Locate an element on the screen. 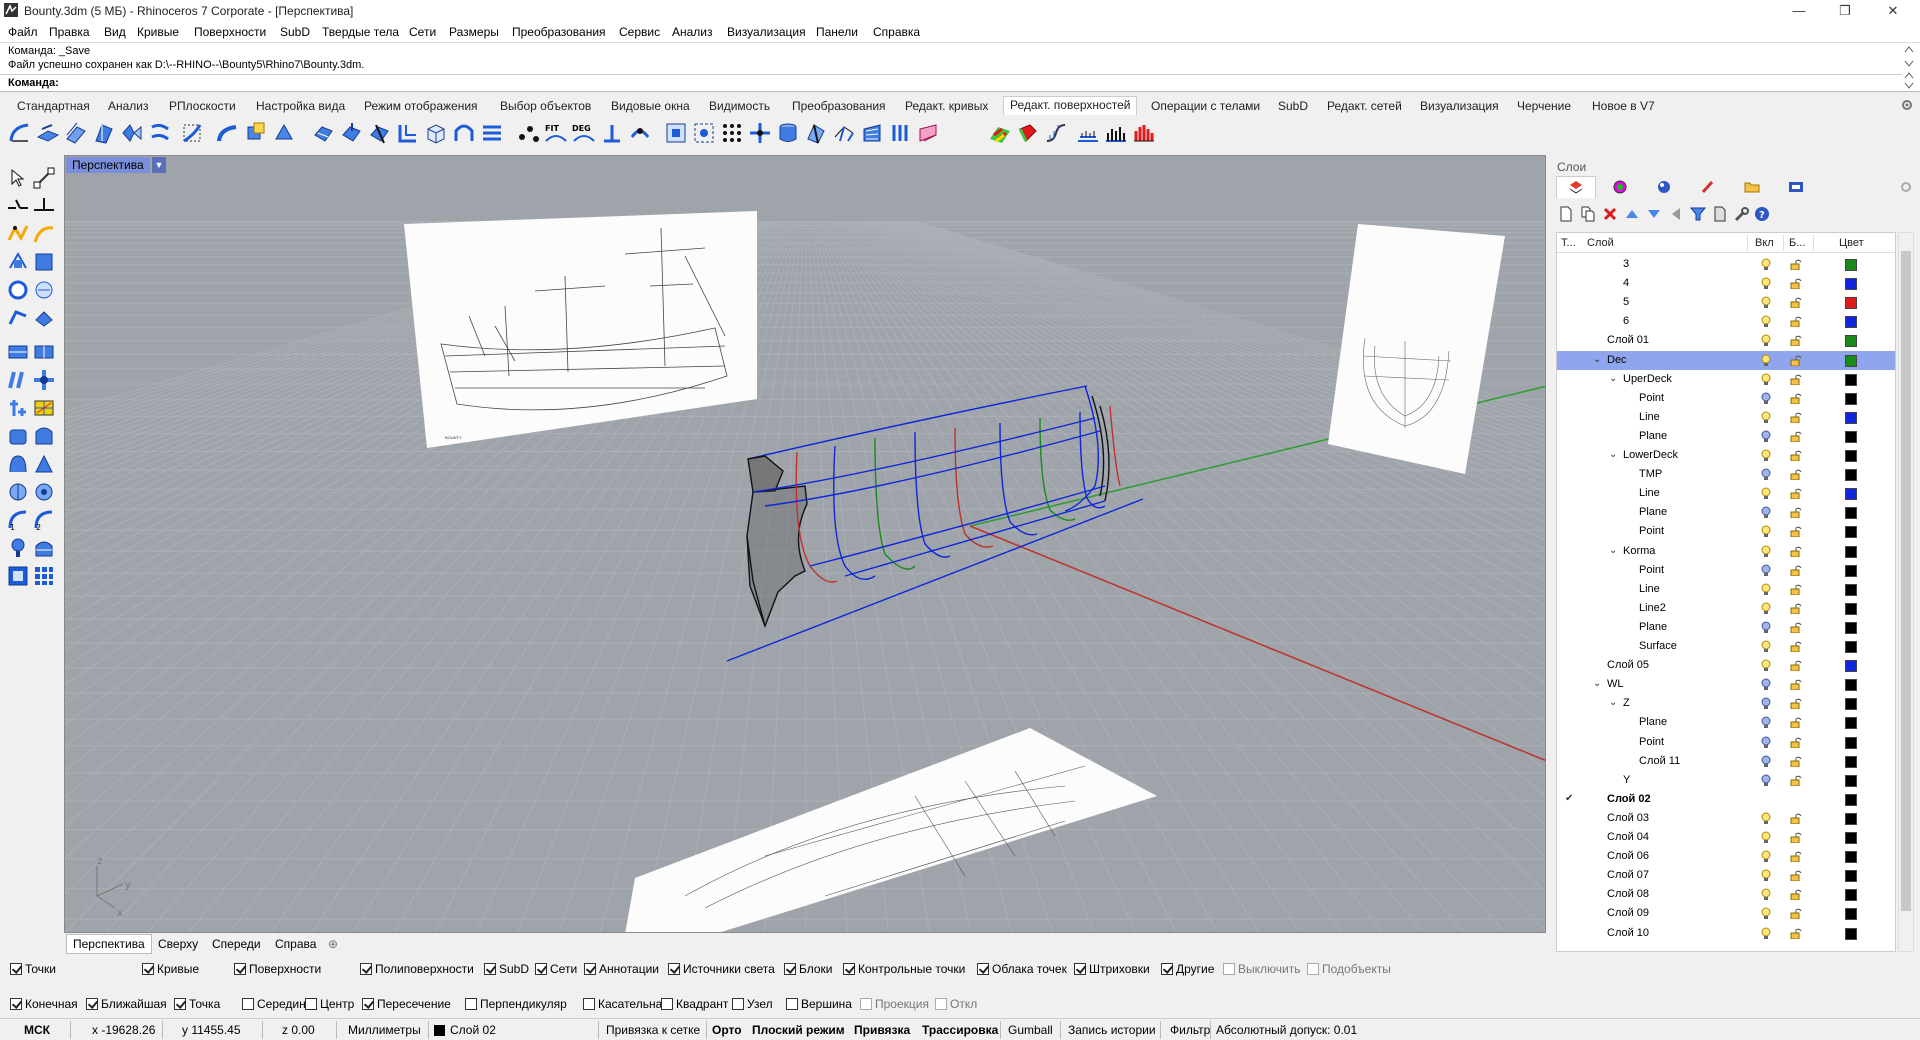  tab-mesh-tools: Редакт. сетей is located at coordinates (1364, 106).